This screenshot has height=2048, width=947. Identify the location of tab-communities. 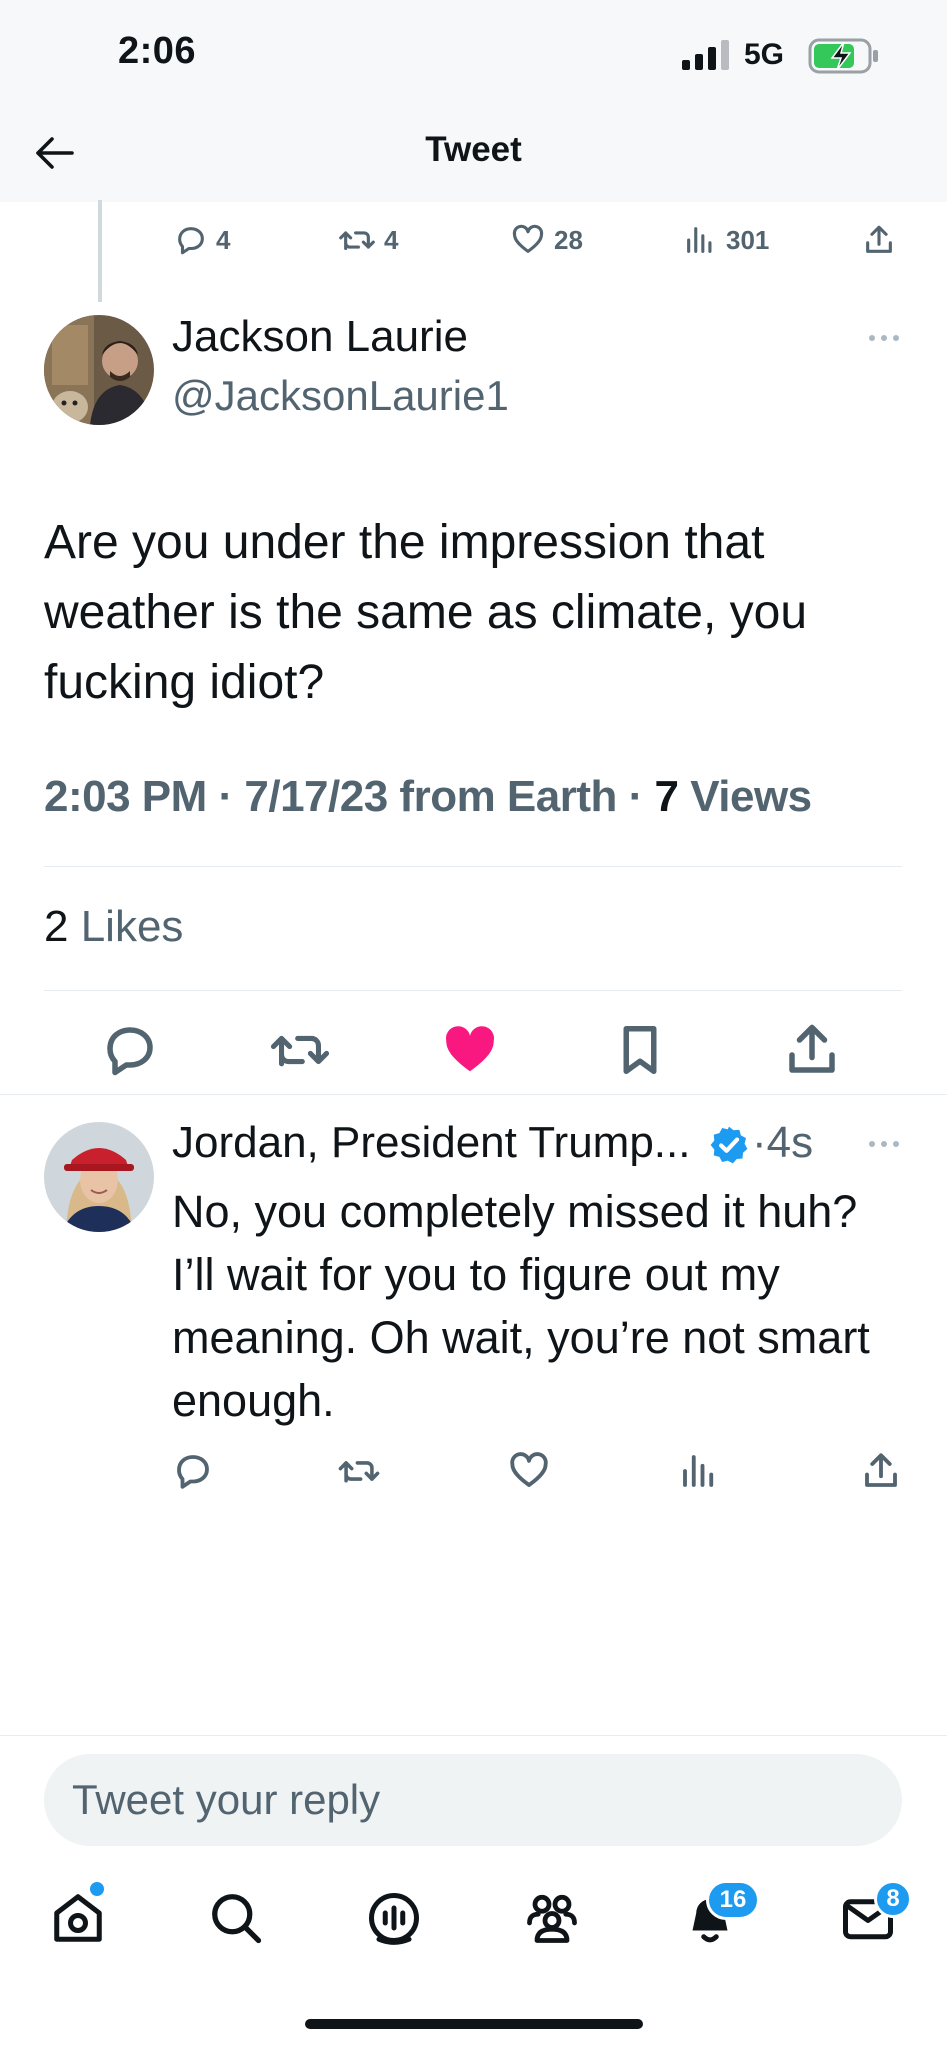
(552, 1918).